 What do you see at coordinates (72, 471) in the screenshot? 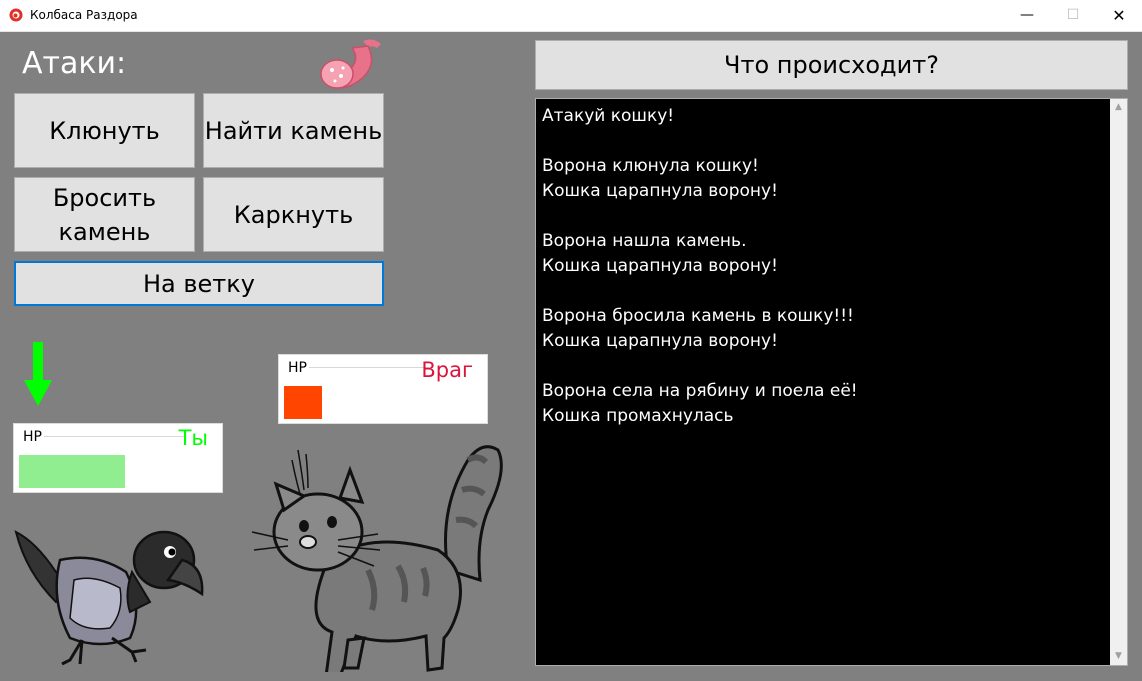
I see `player-hp-bar` at bounding box center [72, 471].